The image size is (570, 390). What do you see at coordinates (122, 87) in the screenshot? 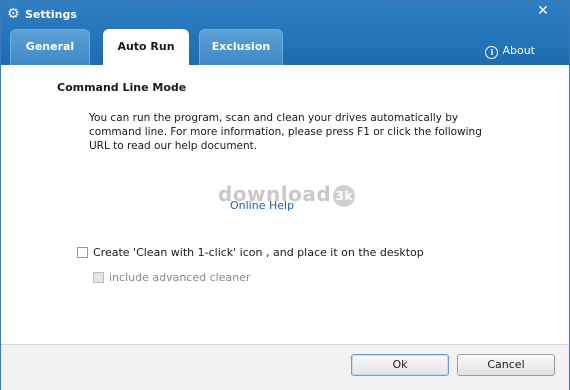
I see `section-title: Command Line Mode` at bounding box center [122, 87].